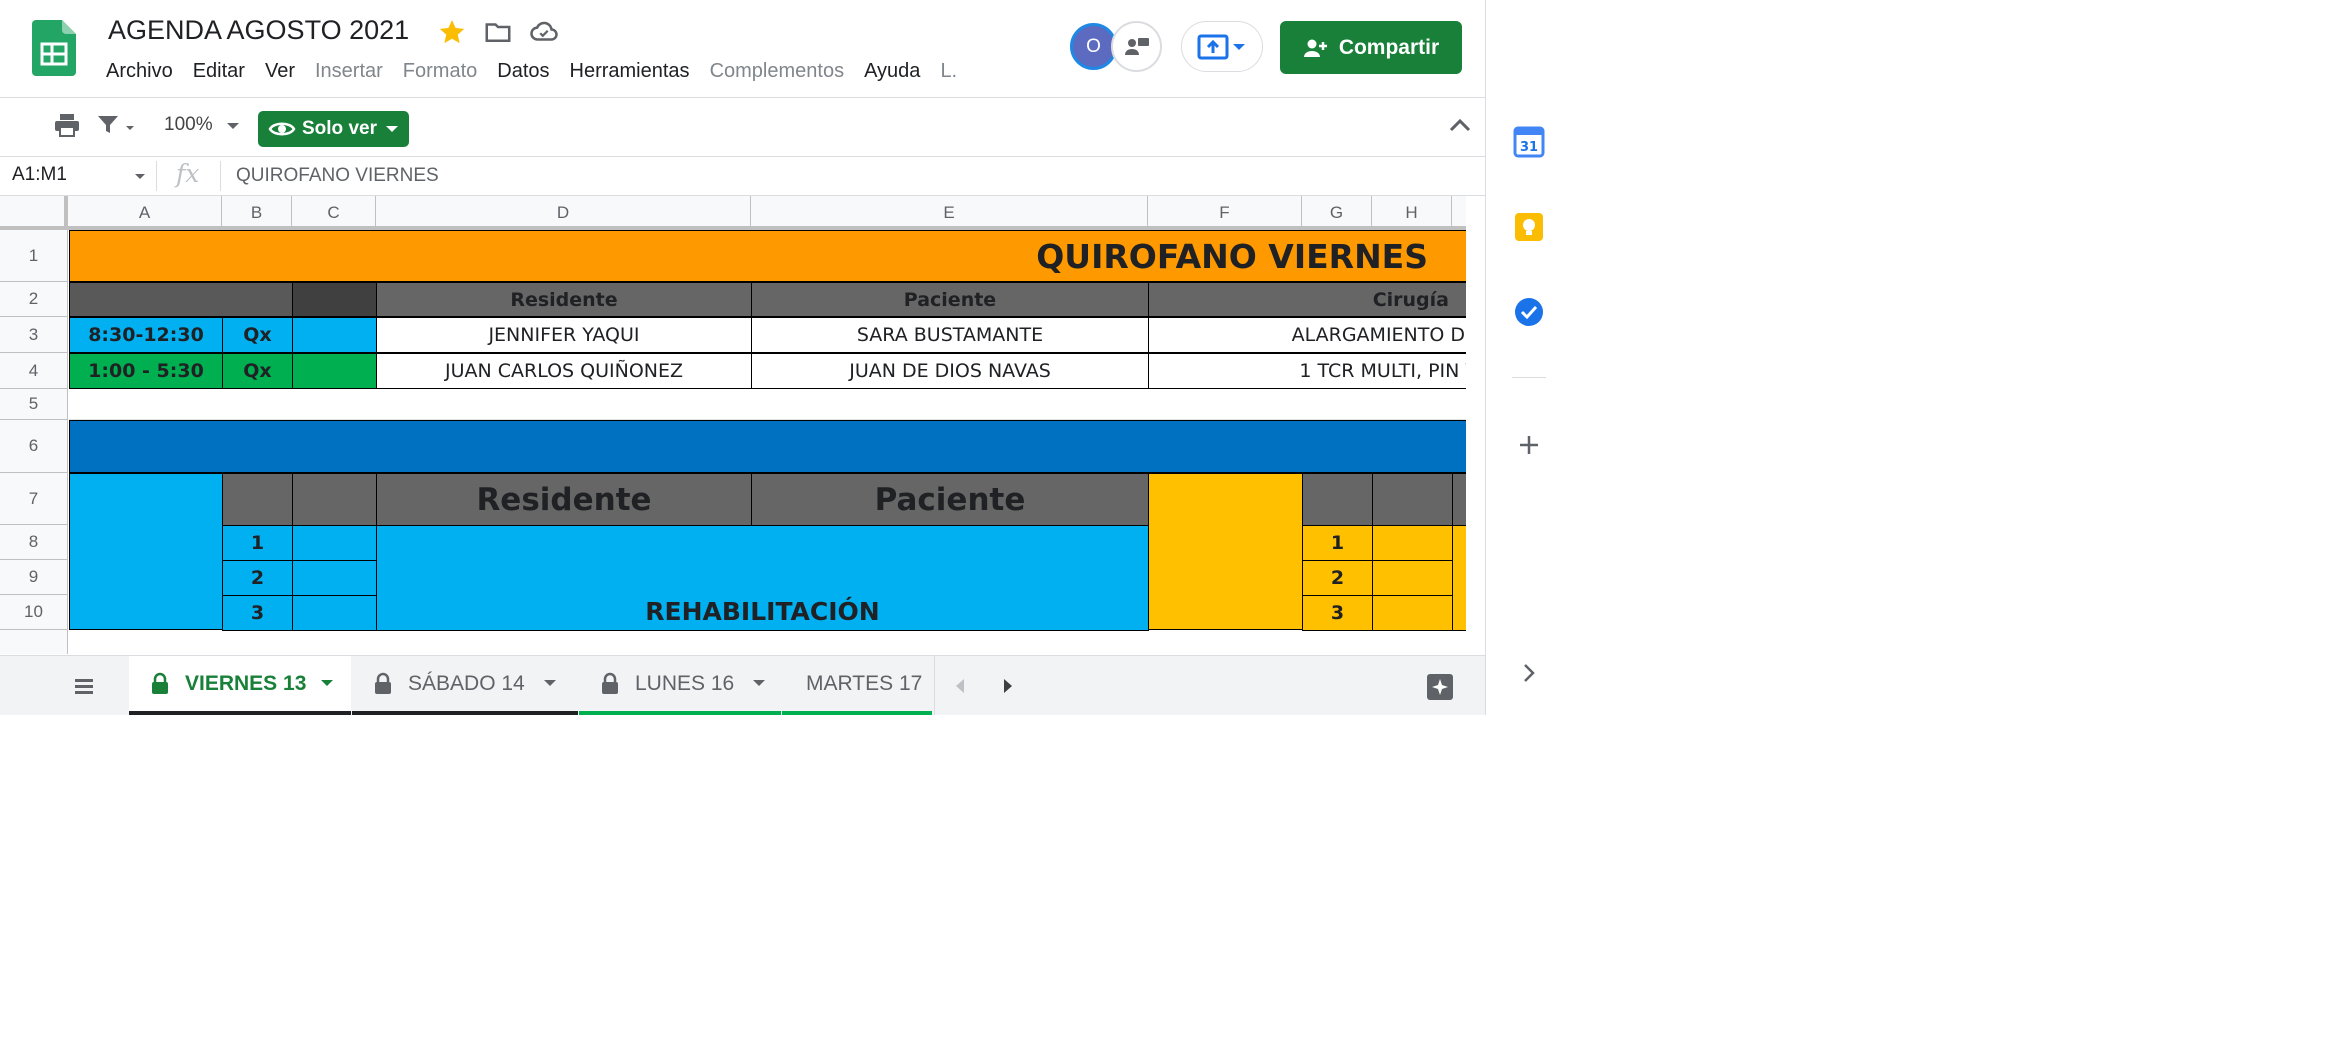  Describe the element at coordinates (34, 499) in the screenshot. I see `row-header-7: 7` at that location.